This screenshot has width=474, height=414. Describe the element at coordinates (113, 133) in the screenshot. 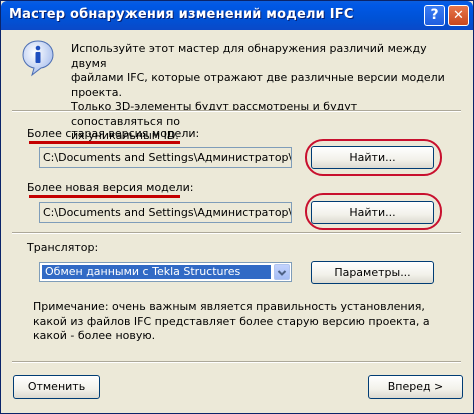

I see `old-model-label: Более старая версия модели:` at that location.